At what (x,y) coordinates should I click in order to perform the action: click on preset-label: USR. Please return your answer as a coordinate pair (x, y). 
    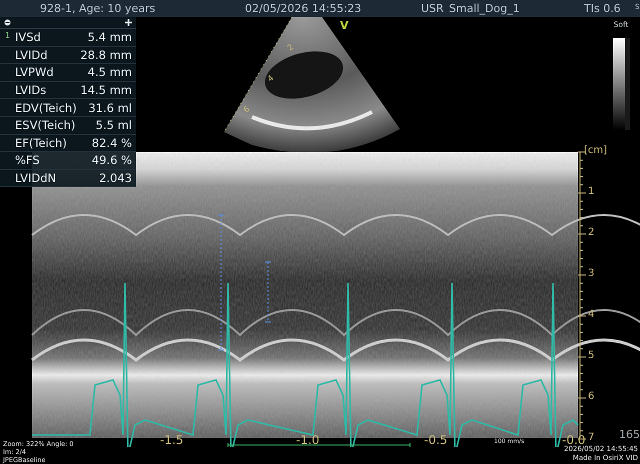
    Looking at the image, I should click on (432, 8).